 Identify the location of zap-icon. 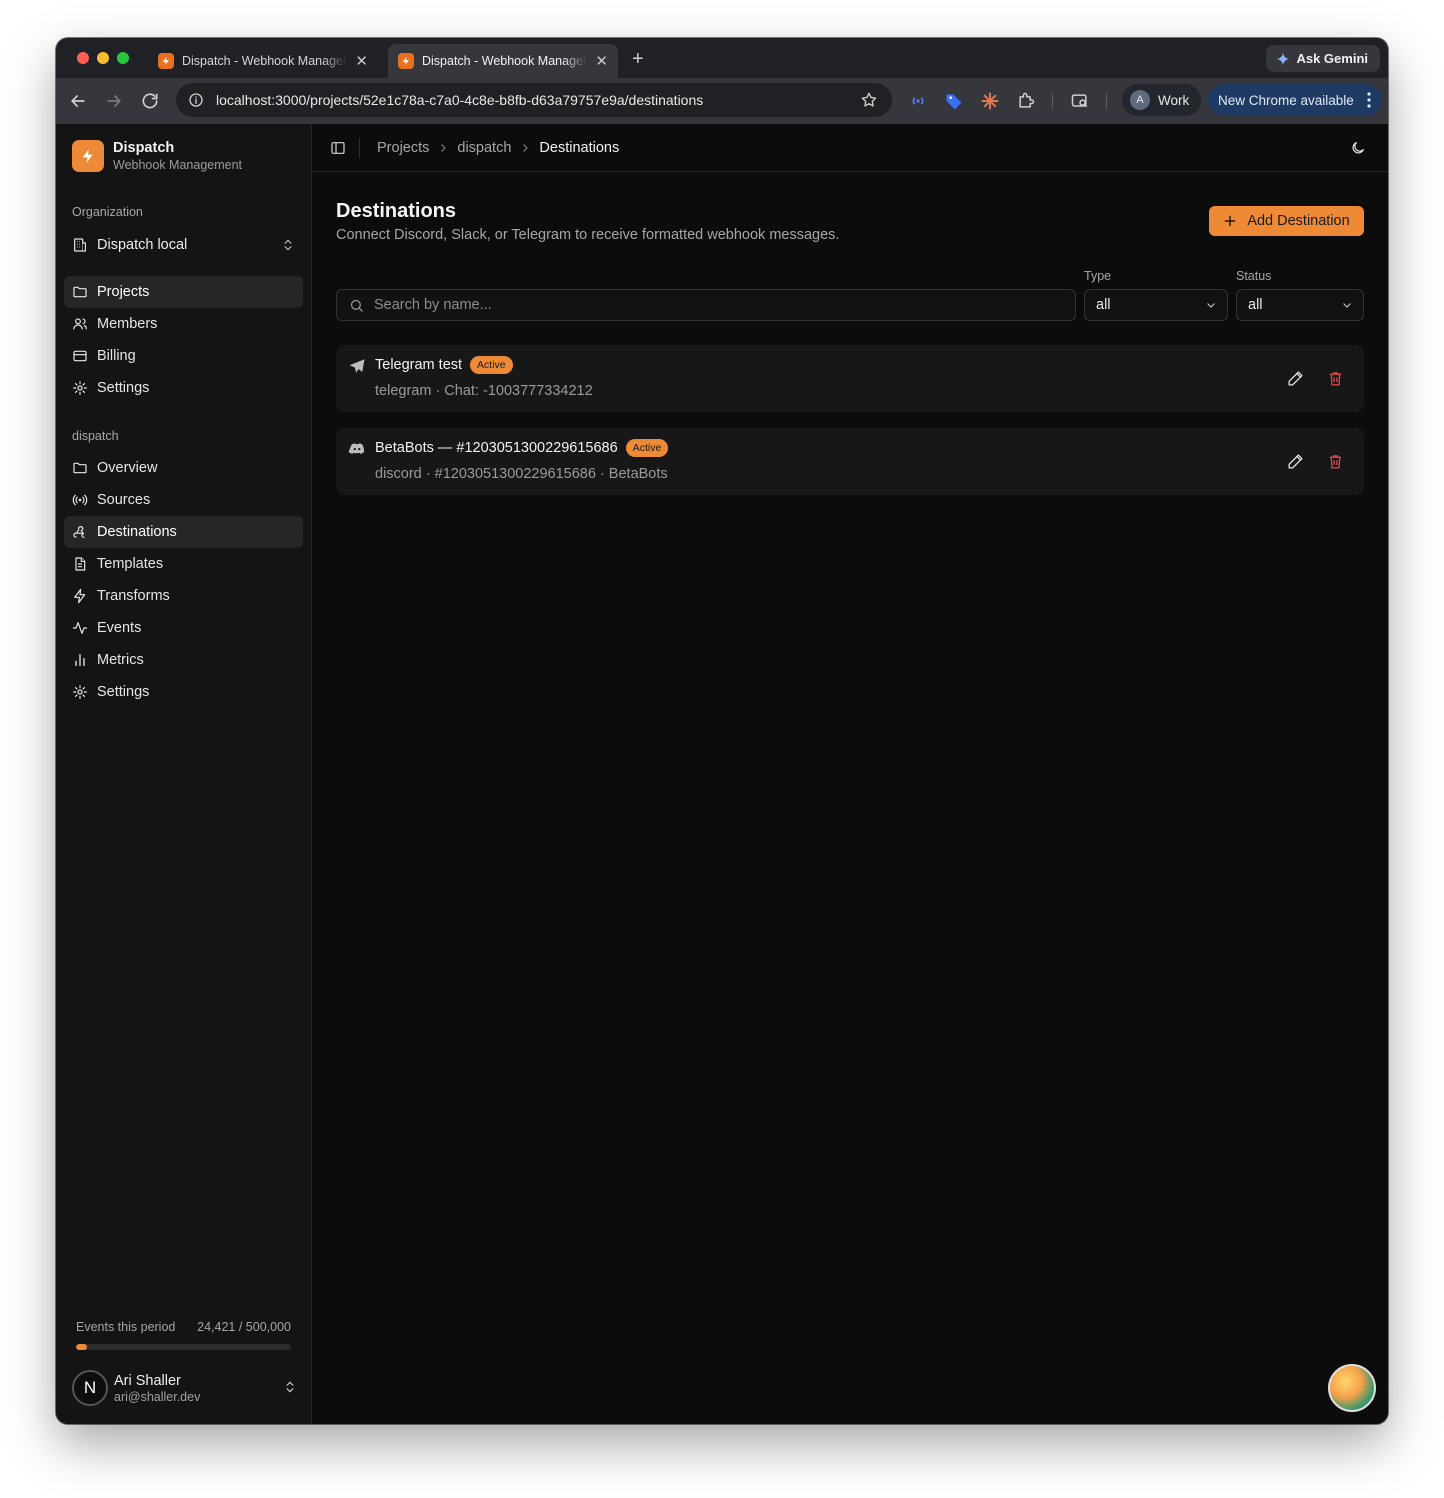
(80, 596).